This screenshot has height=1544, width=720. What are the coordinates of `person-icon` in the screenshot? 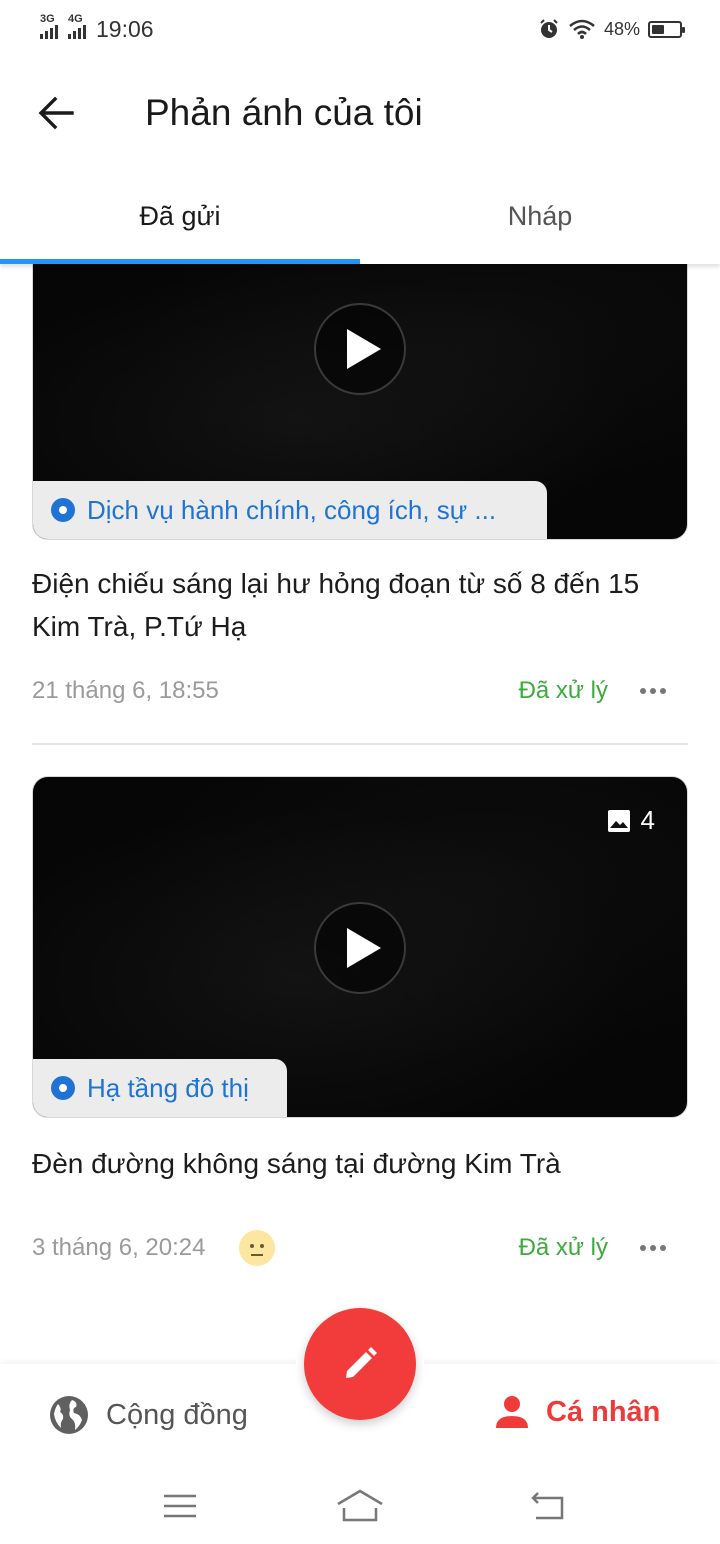 It's located at (512, 1412).